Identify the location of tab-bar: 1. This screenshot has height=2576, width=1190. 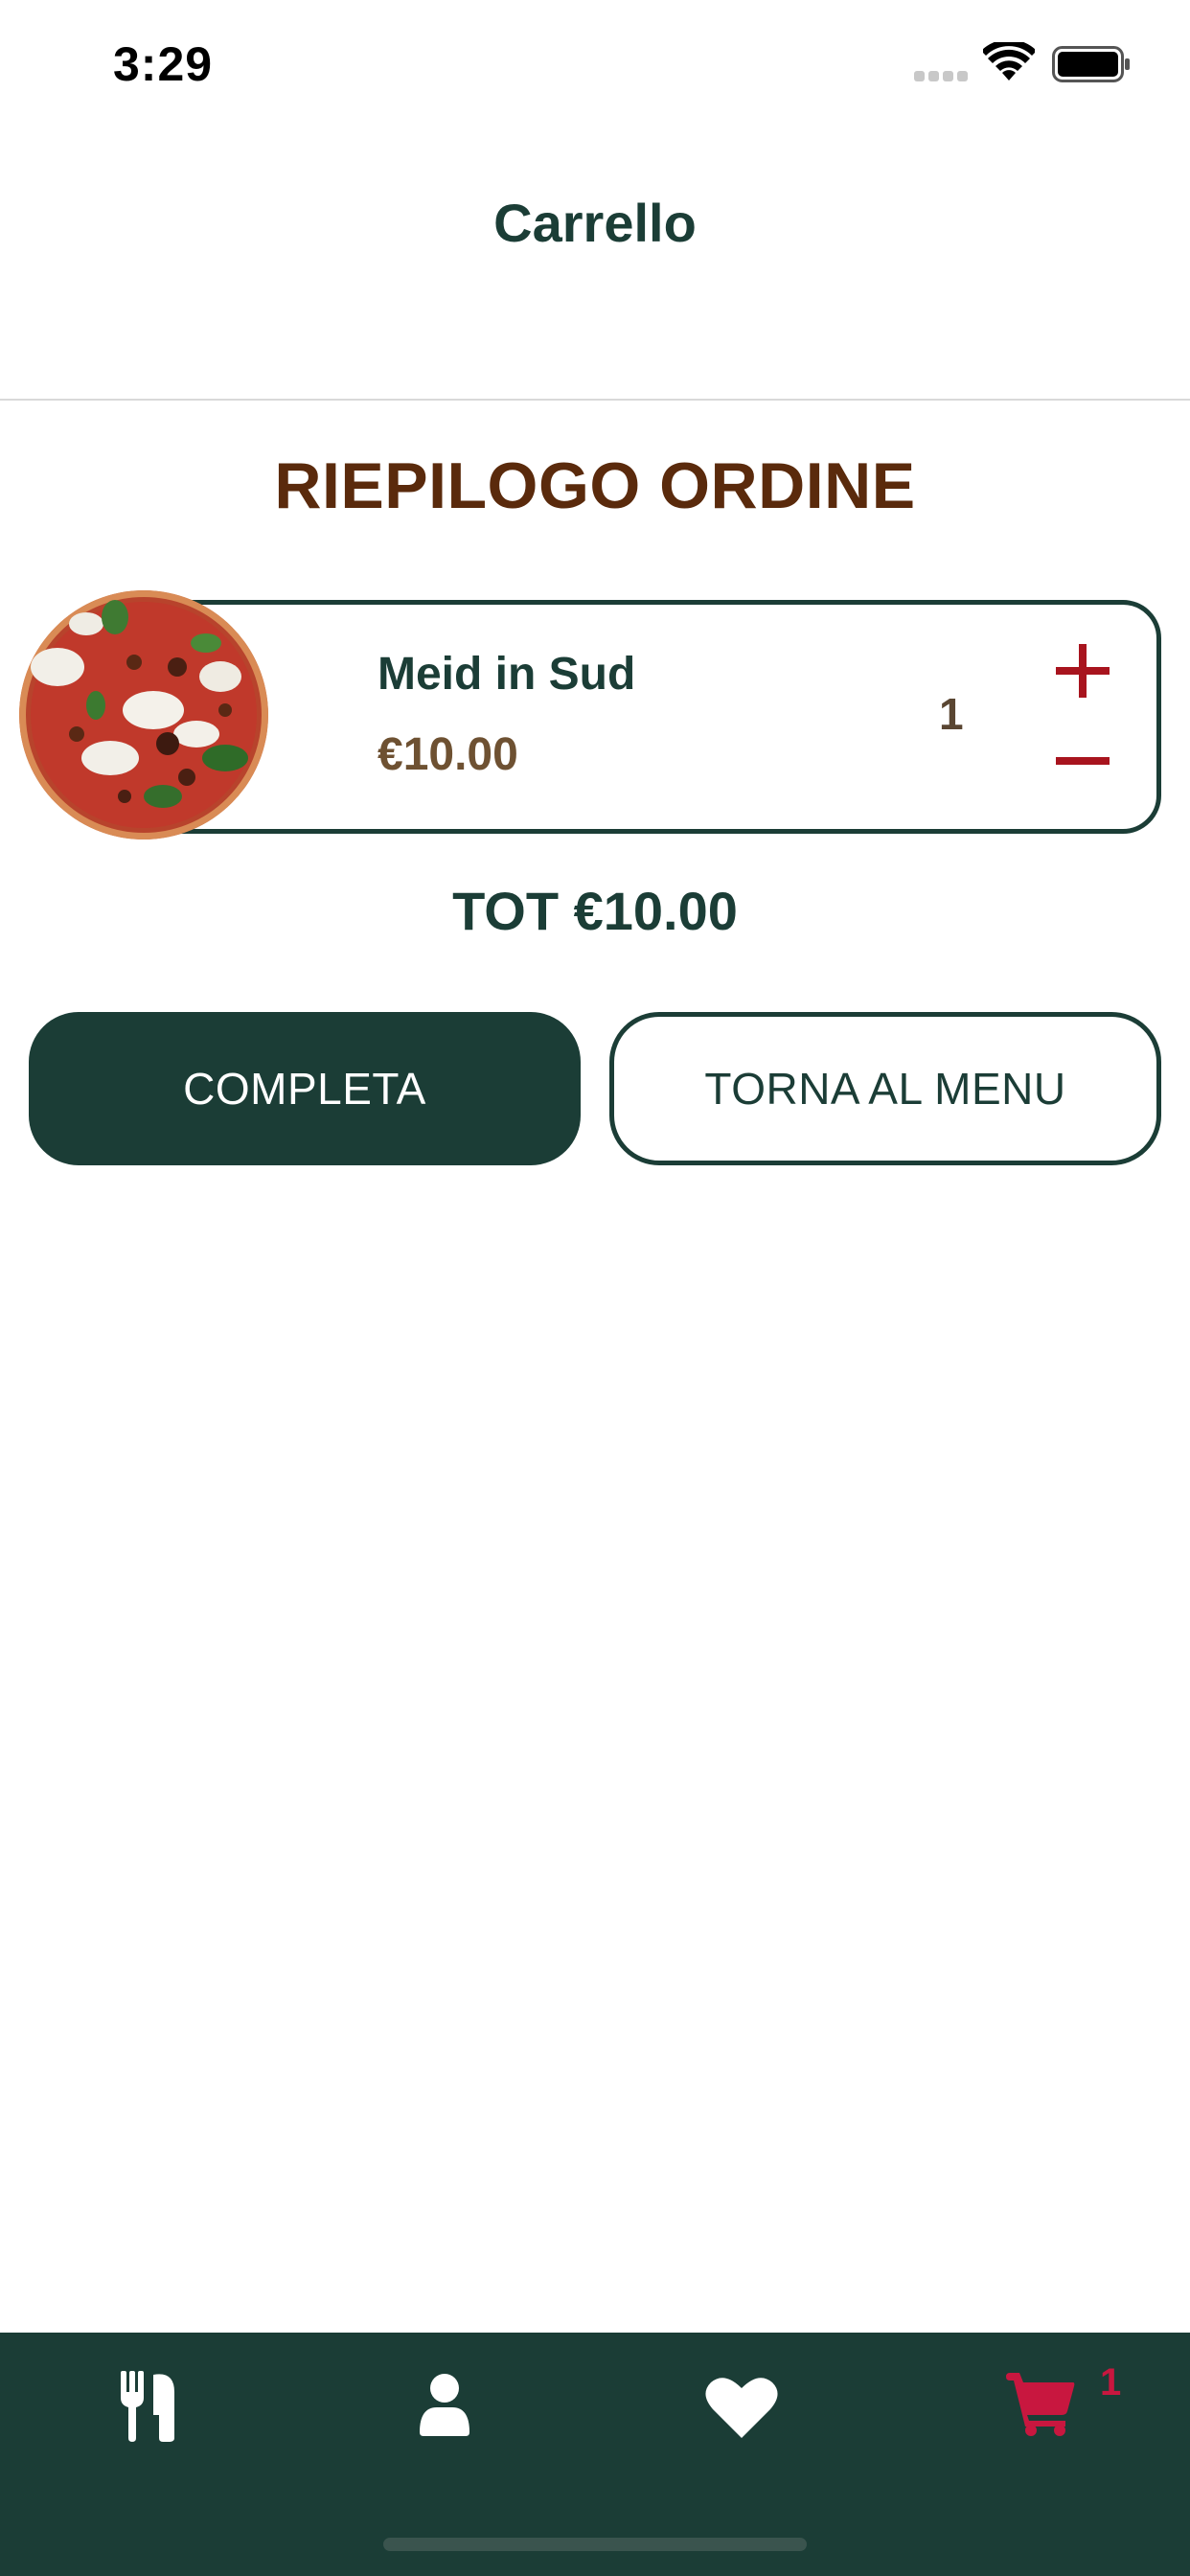
(595, 2454).